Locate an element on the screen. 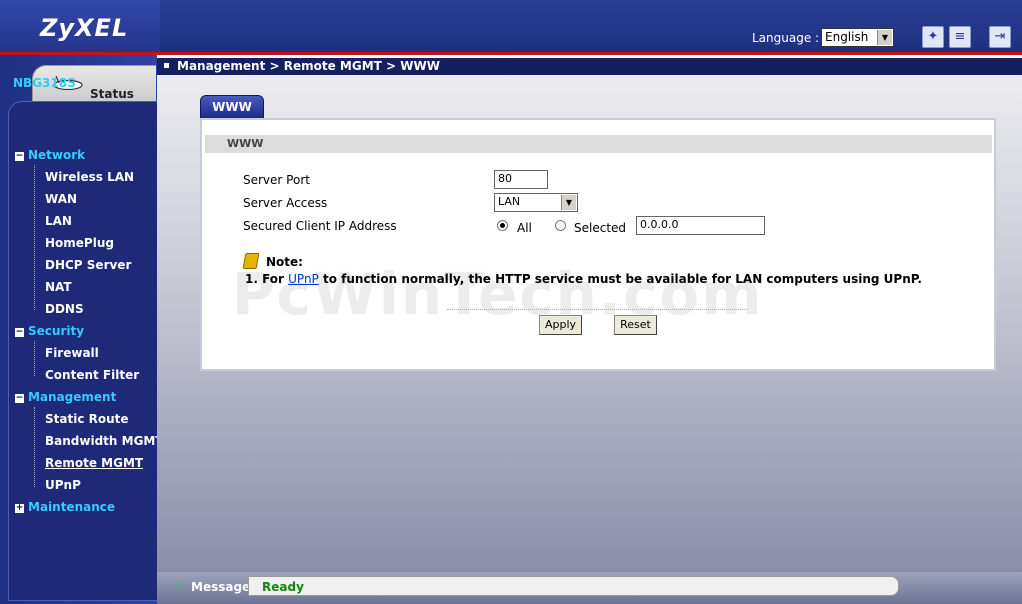 The width and height of the screenshot is (1022, 604). sidebar-item-lan: LAN is located at coordinates (58, 221).